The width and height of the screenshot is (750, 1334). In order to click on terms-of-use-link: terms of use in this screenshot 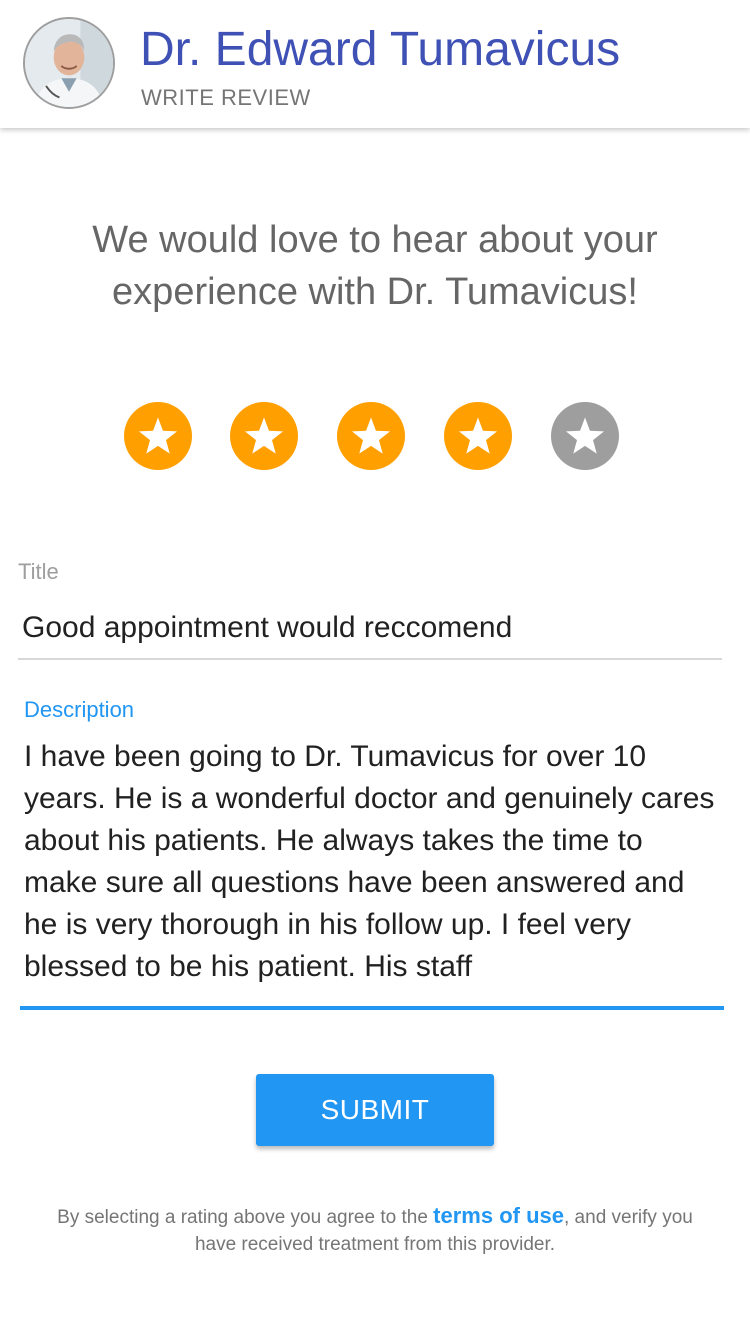, I will do `click(498, 1215)`.